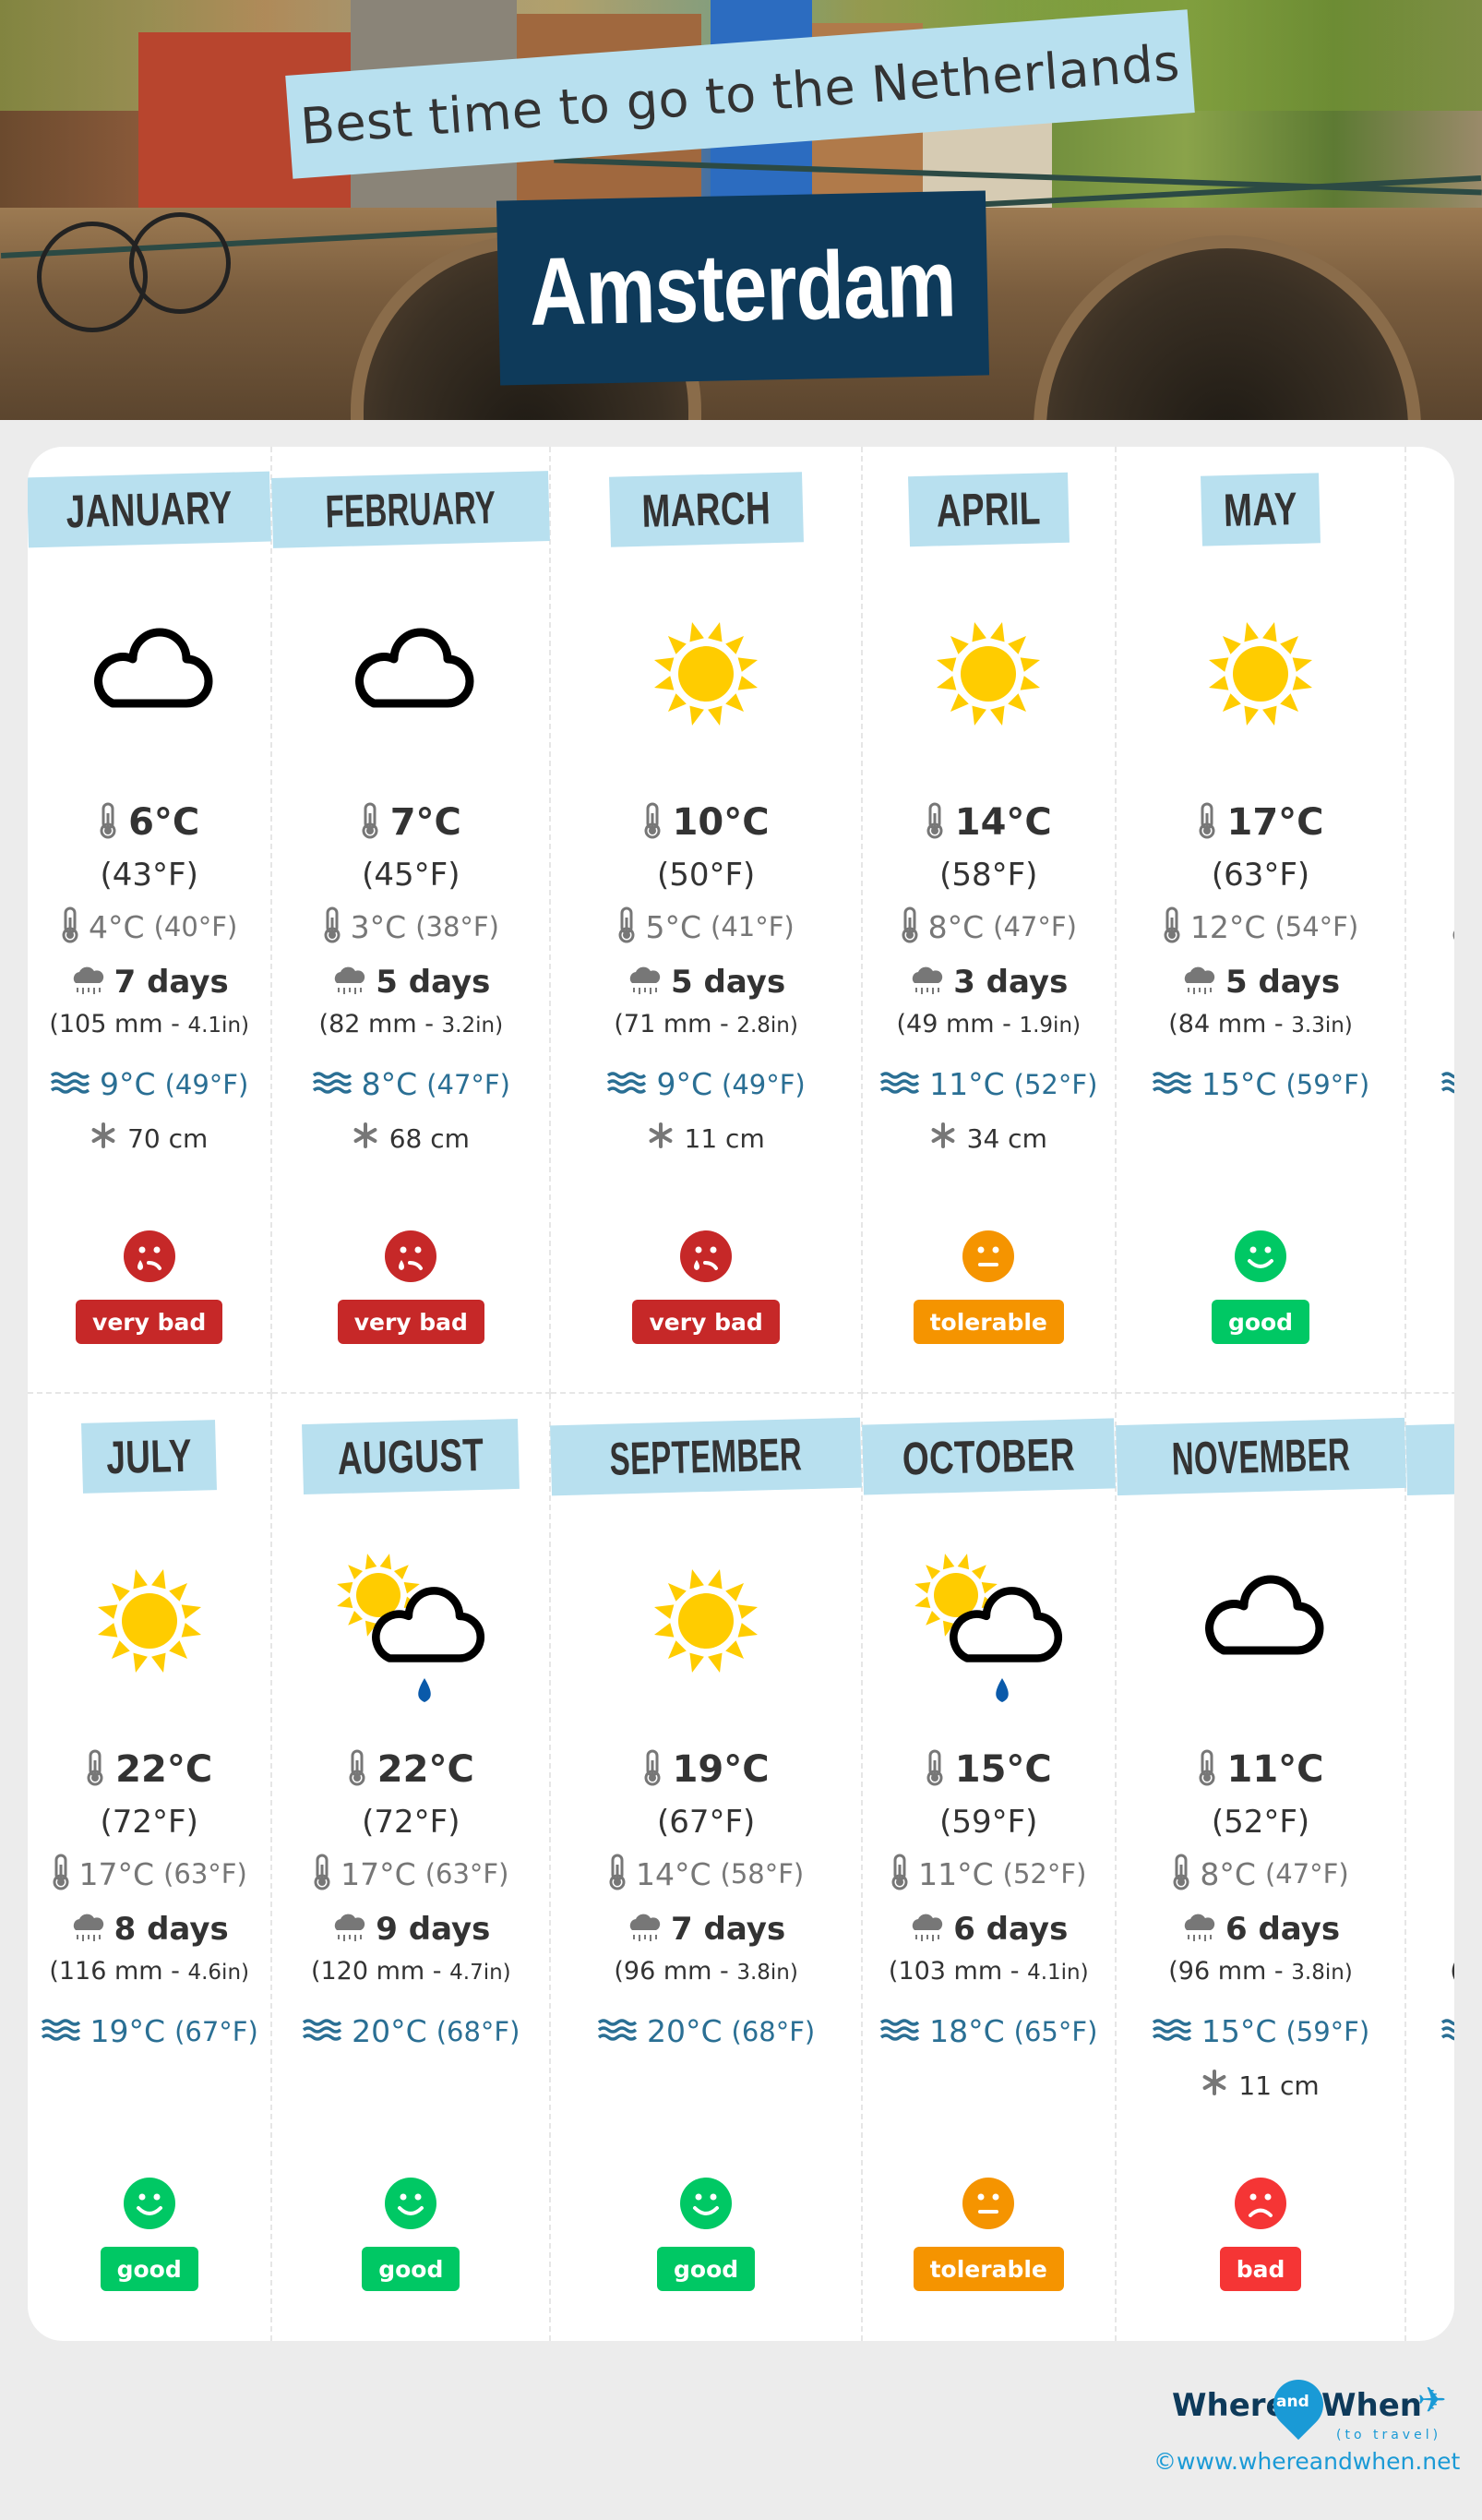  Describe the element at coordinates (1327, 1084) in the screenshot. I see `sea-temp-f: (59°F)` at that location.